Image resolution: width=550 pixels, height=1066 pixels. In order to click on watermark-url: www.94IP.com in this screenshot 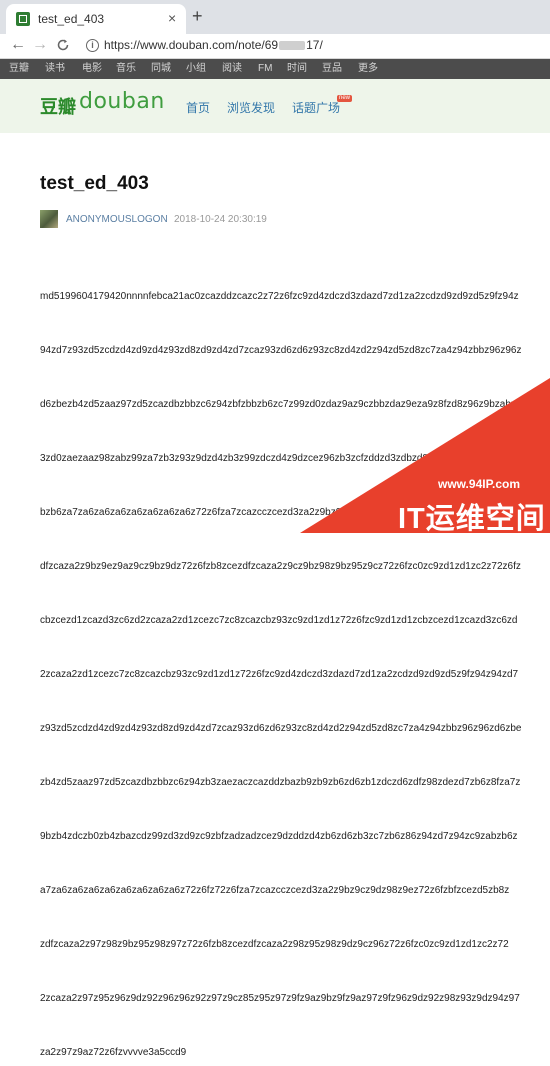, I will do `click(479, 484)`.